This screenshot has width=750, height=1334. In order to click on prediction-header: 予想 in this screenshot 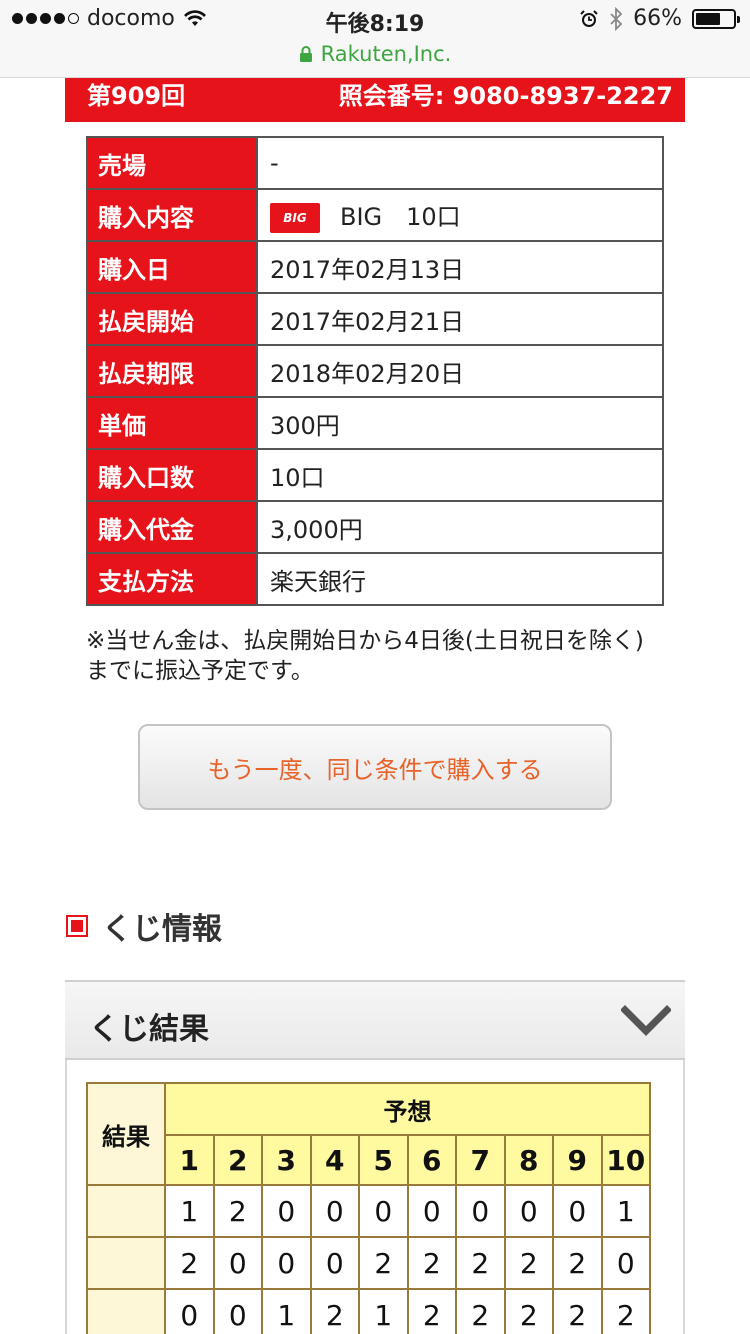, I will do `click(407, 1109)`.